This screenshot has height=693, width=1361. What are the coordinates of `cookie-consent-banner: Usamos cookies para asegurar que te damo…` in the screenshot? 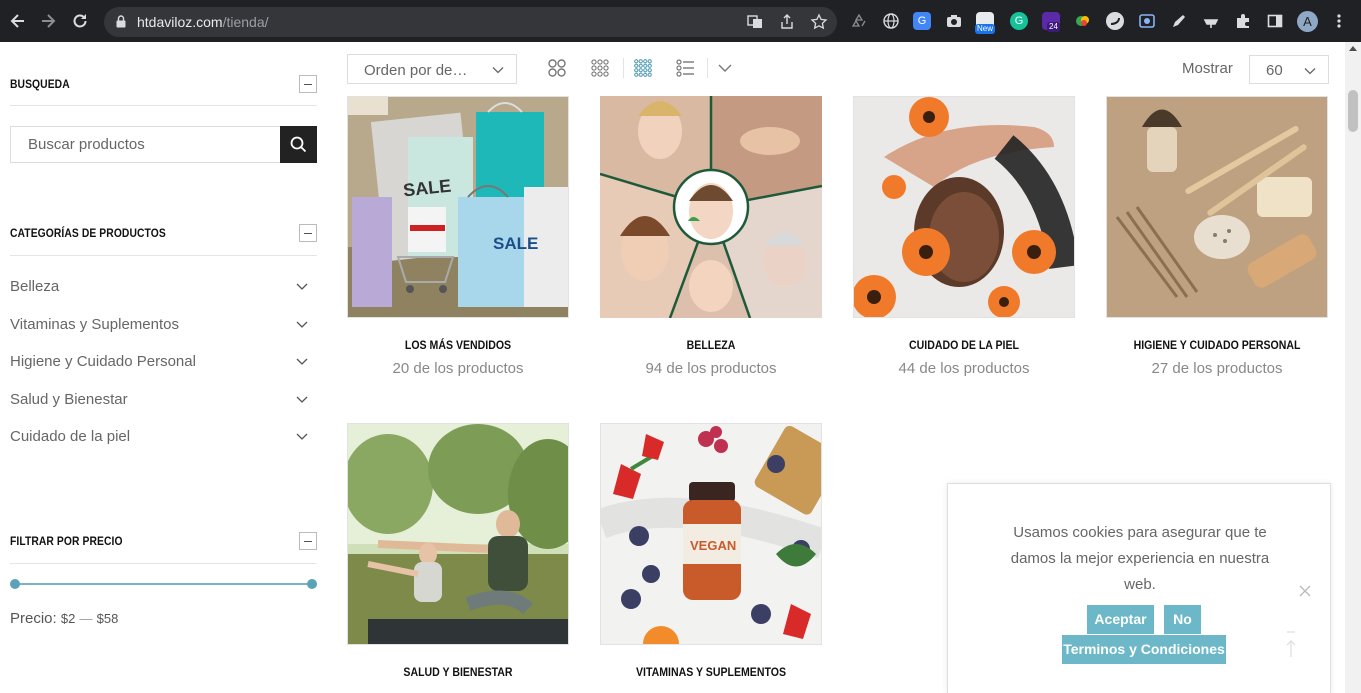 It's located at (1139, 588).